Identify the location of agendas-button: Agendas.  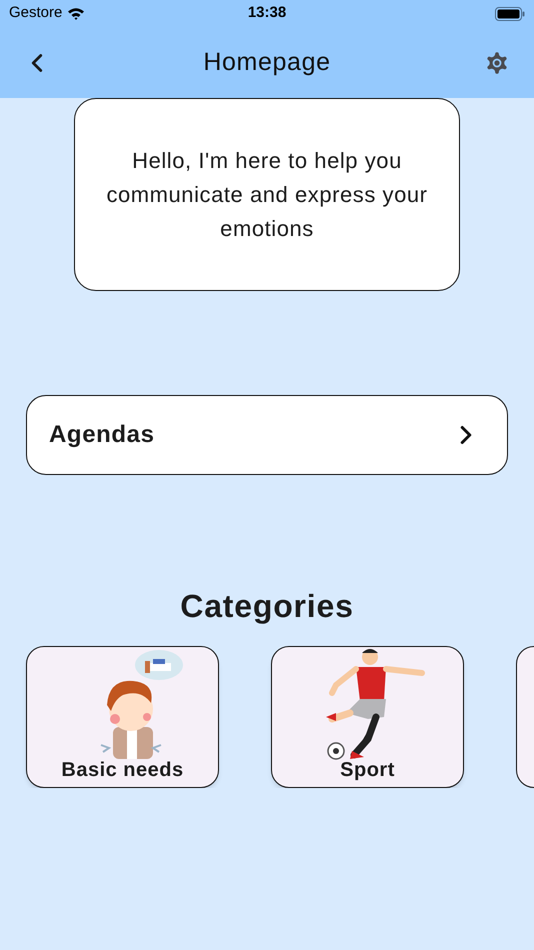
(267, 435).